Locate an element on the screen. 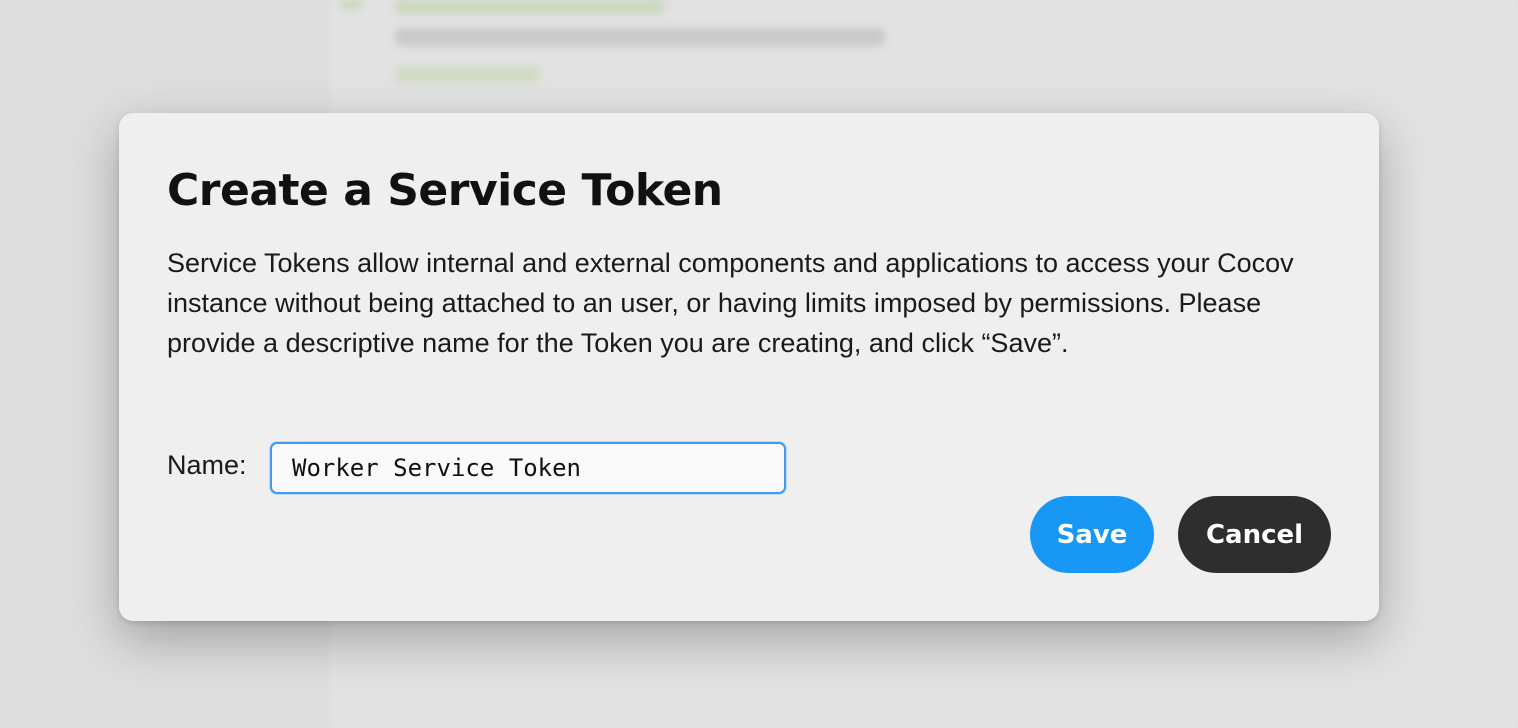 This screenshot has height=728, width=1518. save-button: Save is located at coordinates (1092, 534).